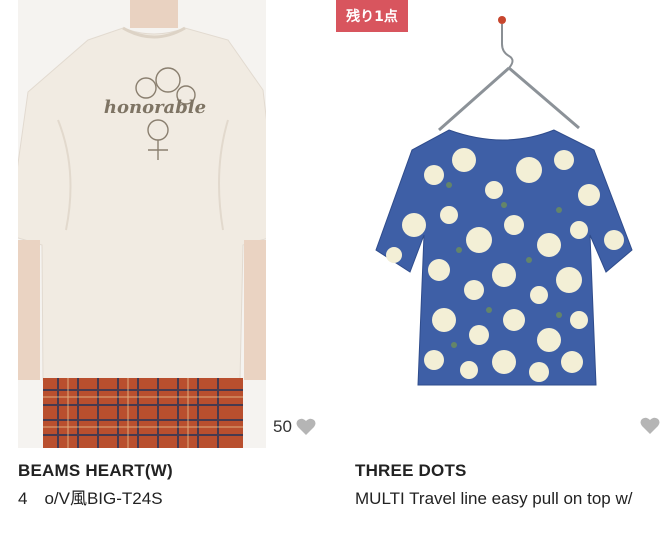  Describe the element at coordinates (294, 427) in the screenshot. I see `like-button: 50` at that location.